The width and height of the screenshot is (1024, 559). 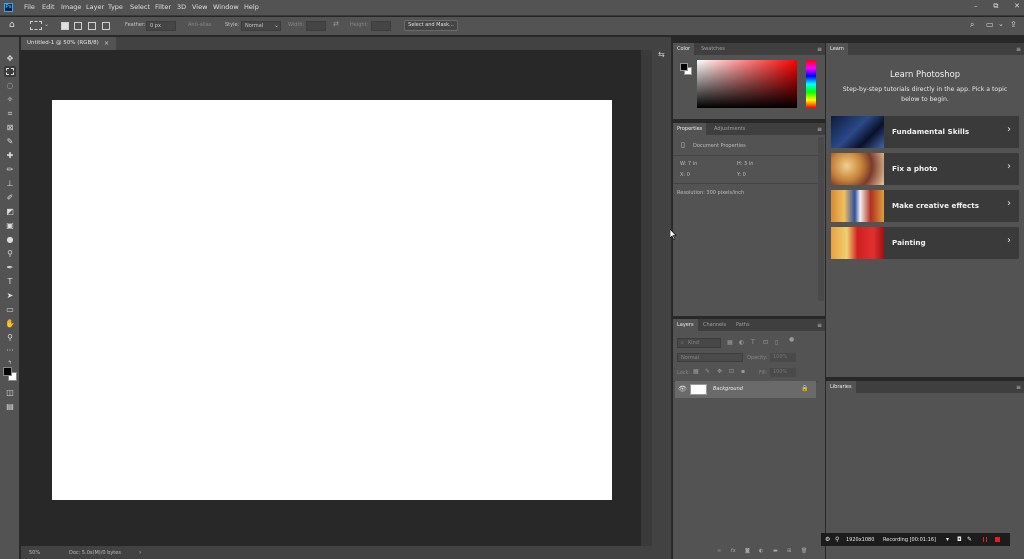 What do you see at coordinates (71, 7) in the screenshot?
I see `menu-image: Image` at bounding box center [71, 7].